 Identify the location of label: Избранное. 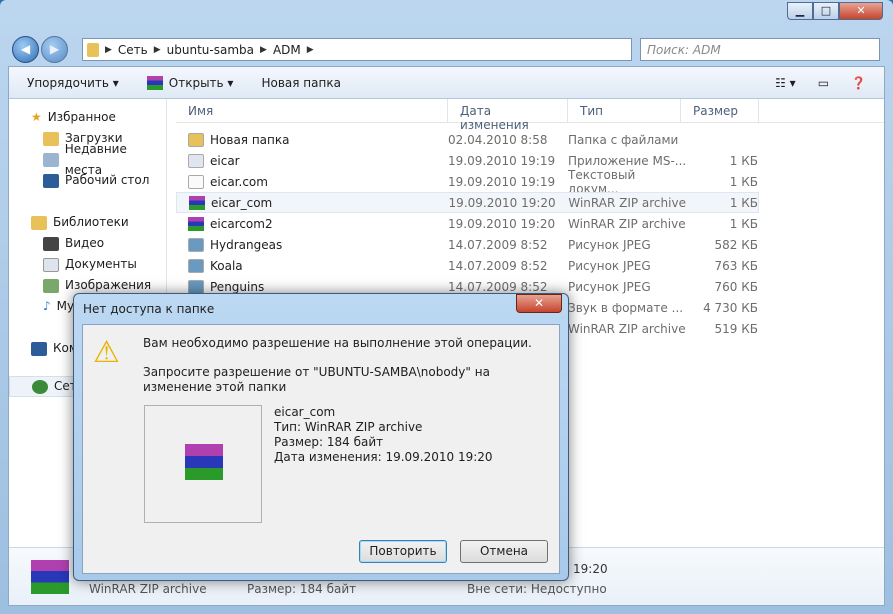
(81, 117).